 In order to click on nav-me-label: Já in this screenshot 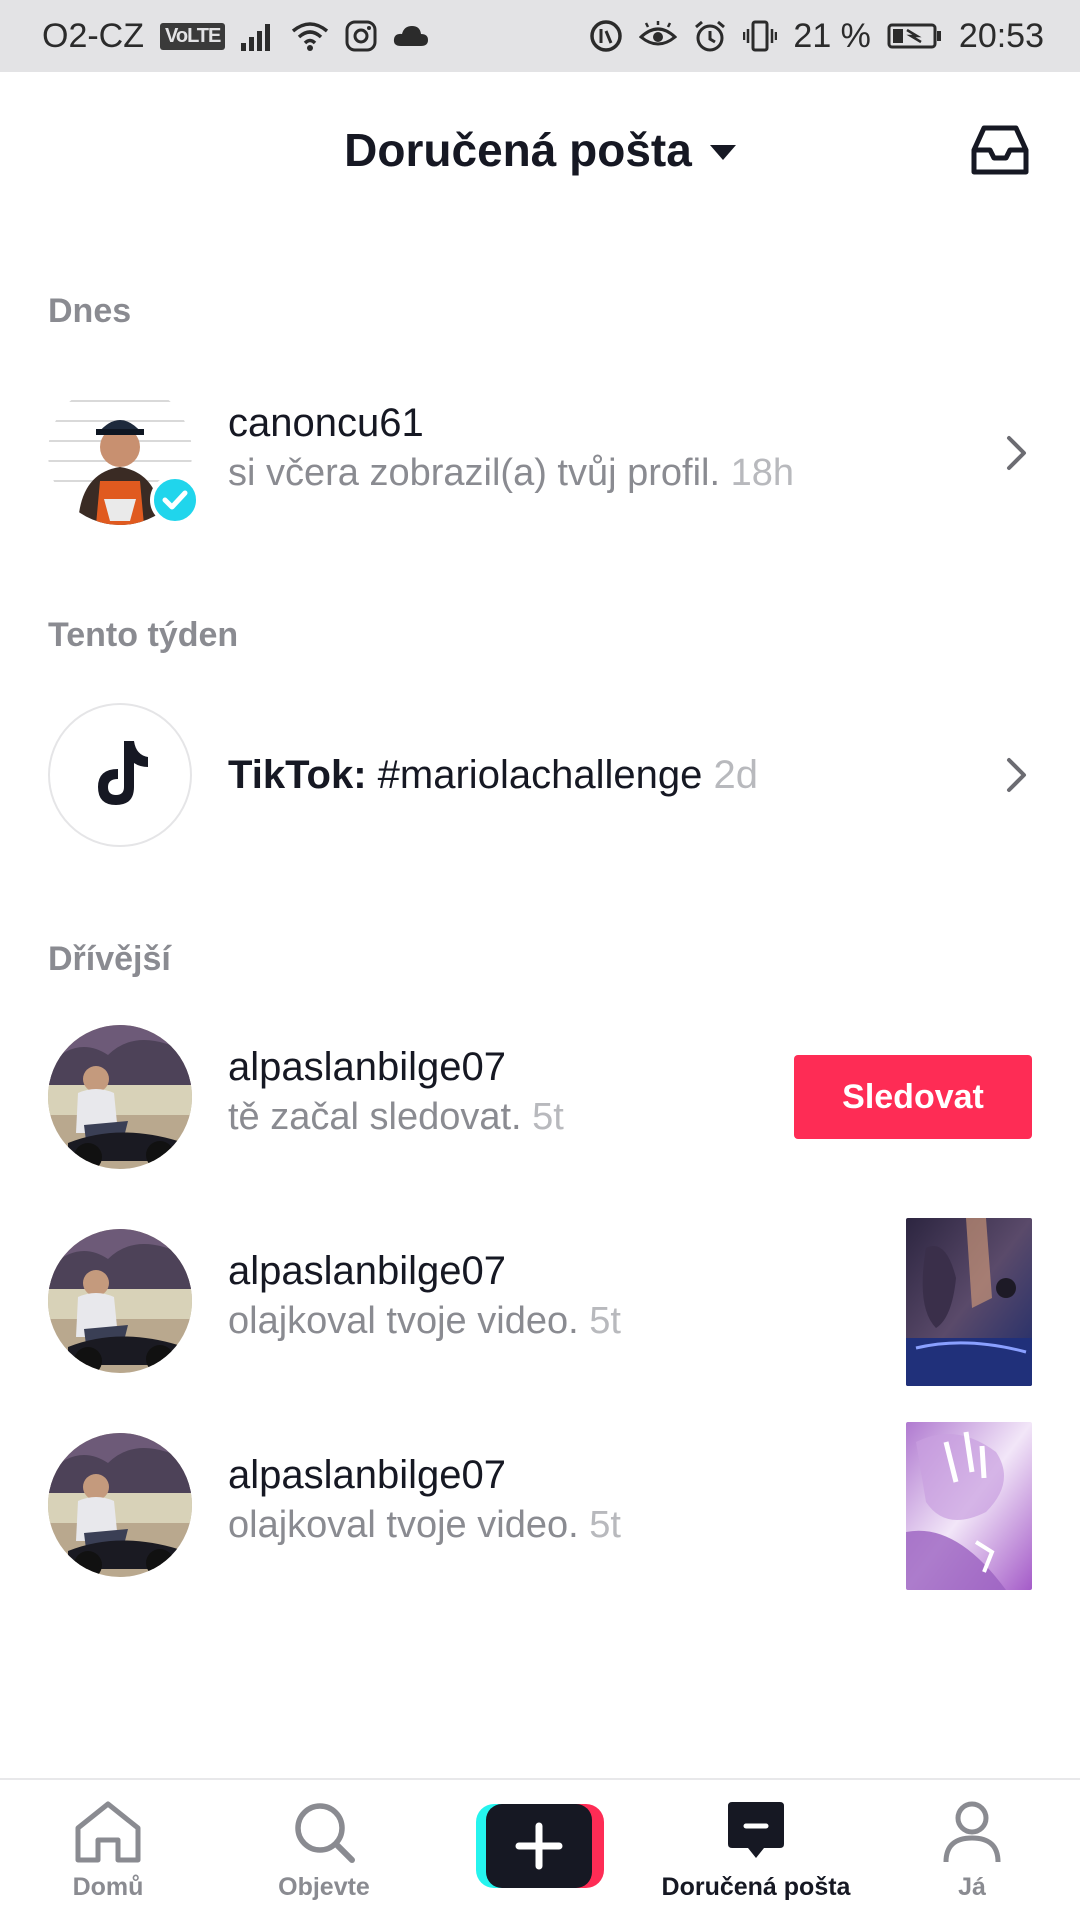, I will do `click(972, 1887)`.